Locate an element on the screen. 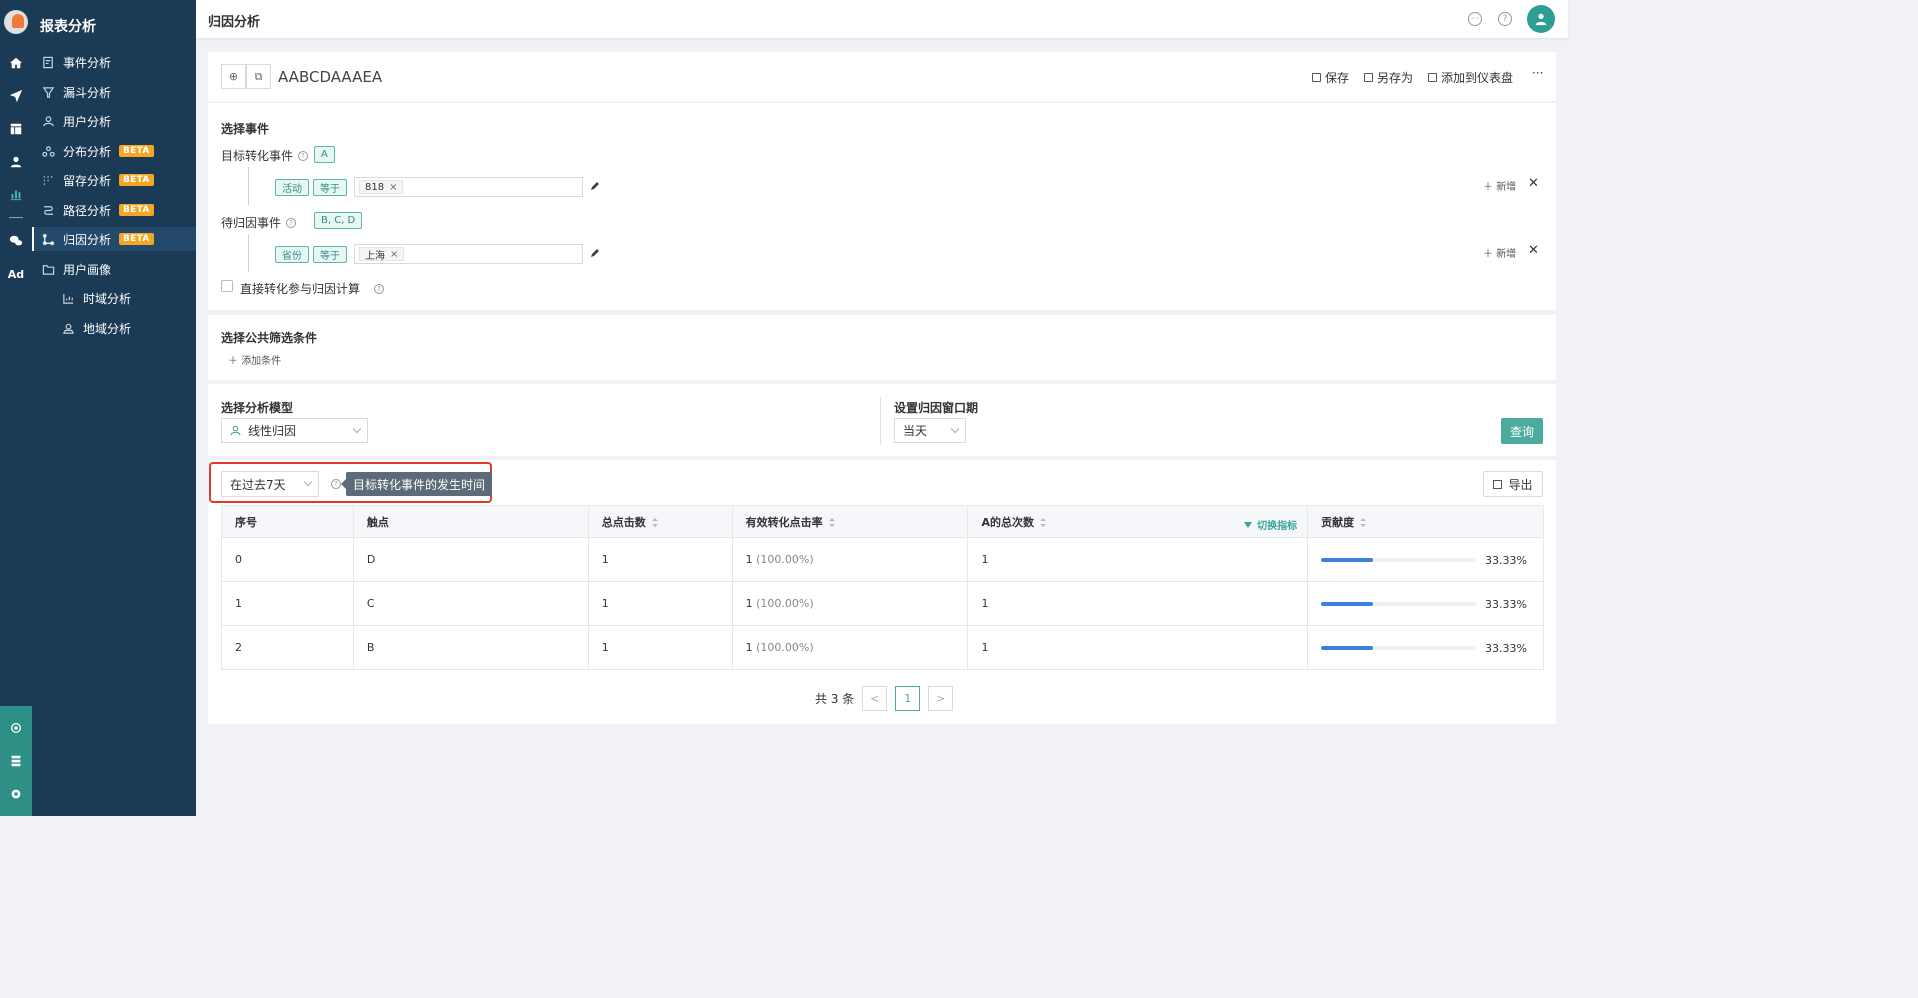 This screenshot has height=998, width=1918. column-header: 有效转化点击率 is located at coordinates (850, 521).